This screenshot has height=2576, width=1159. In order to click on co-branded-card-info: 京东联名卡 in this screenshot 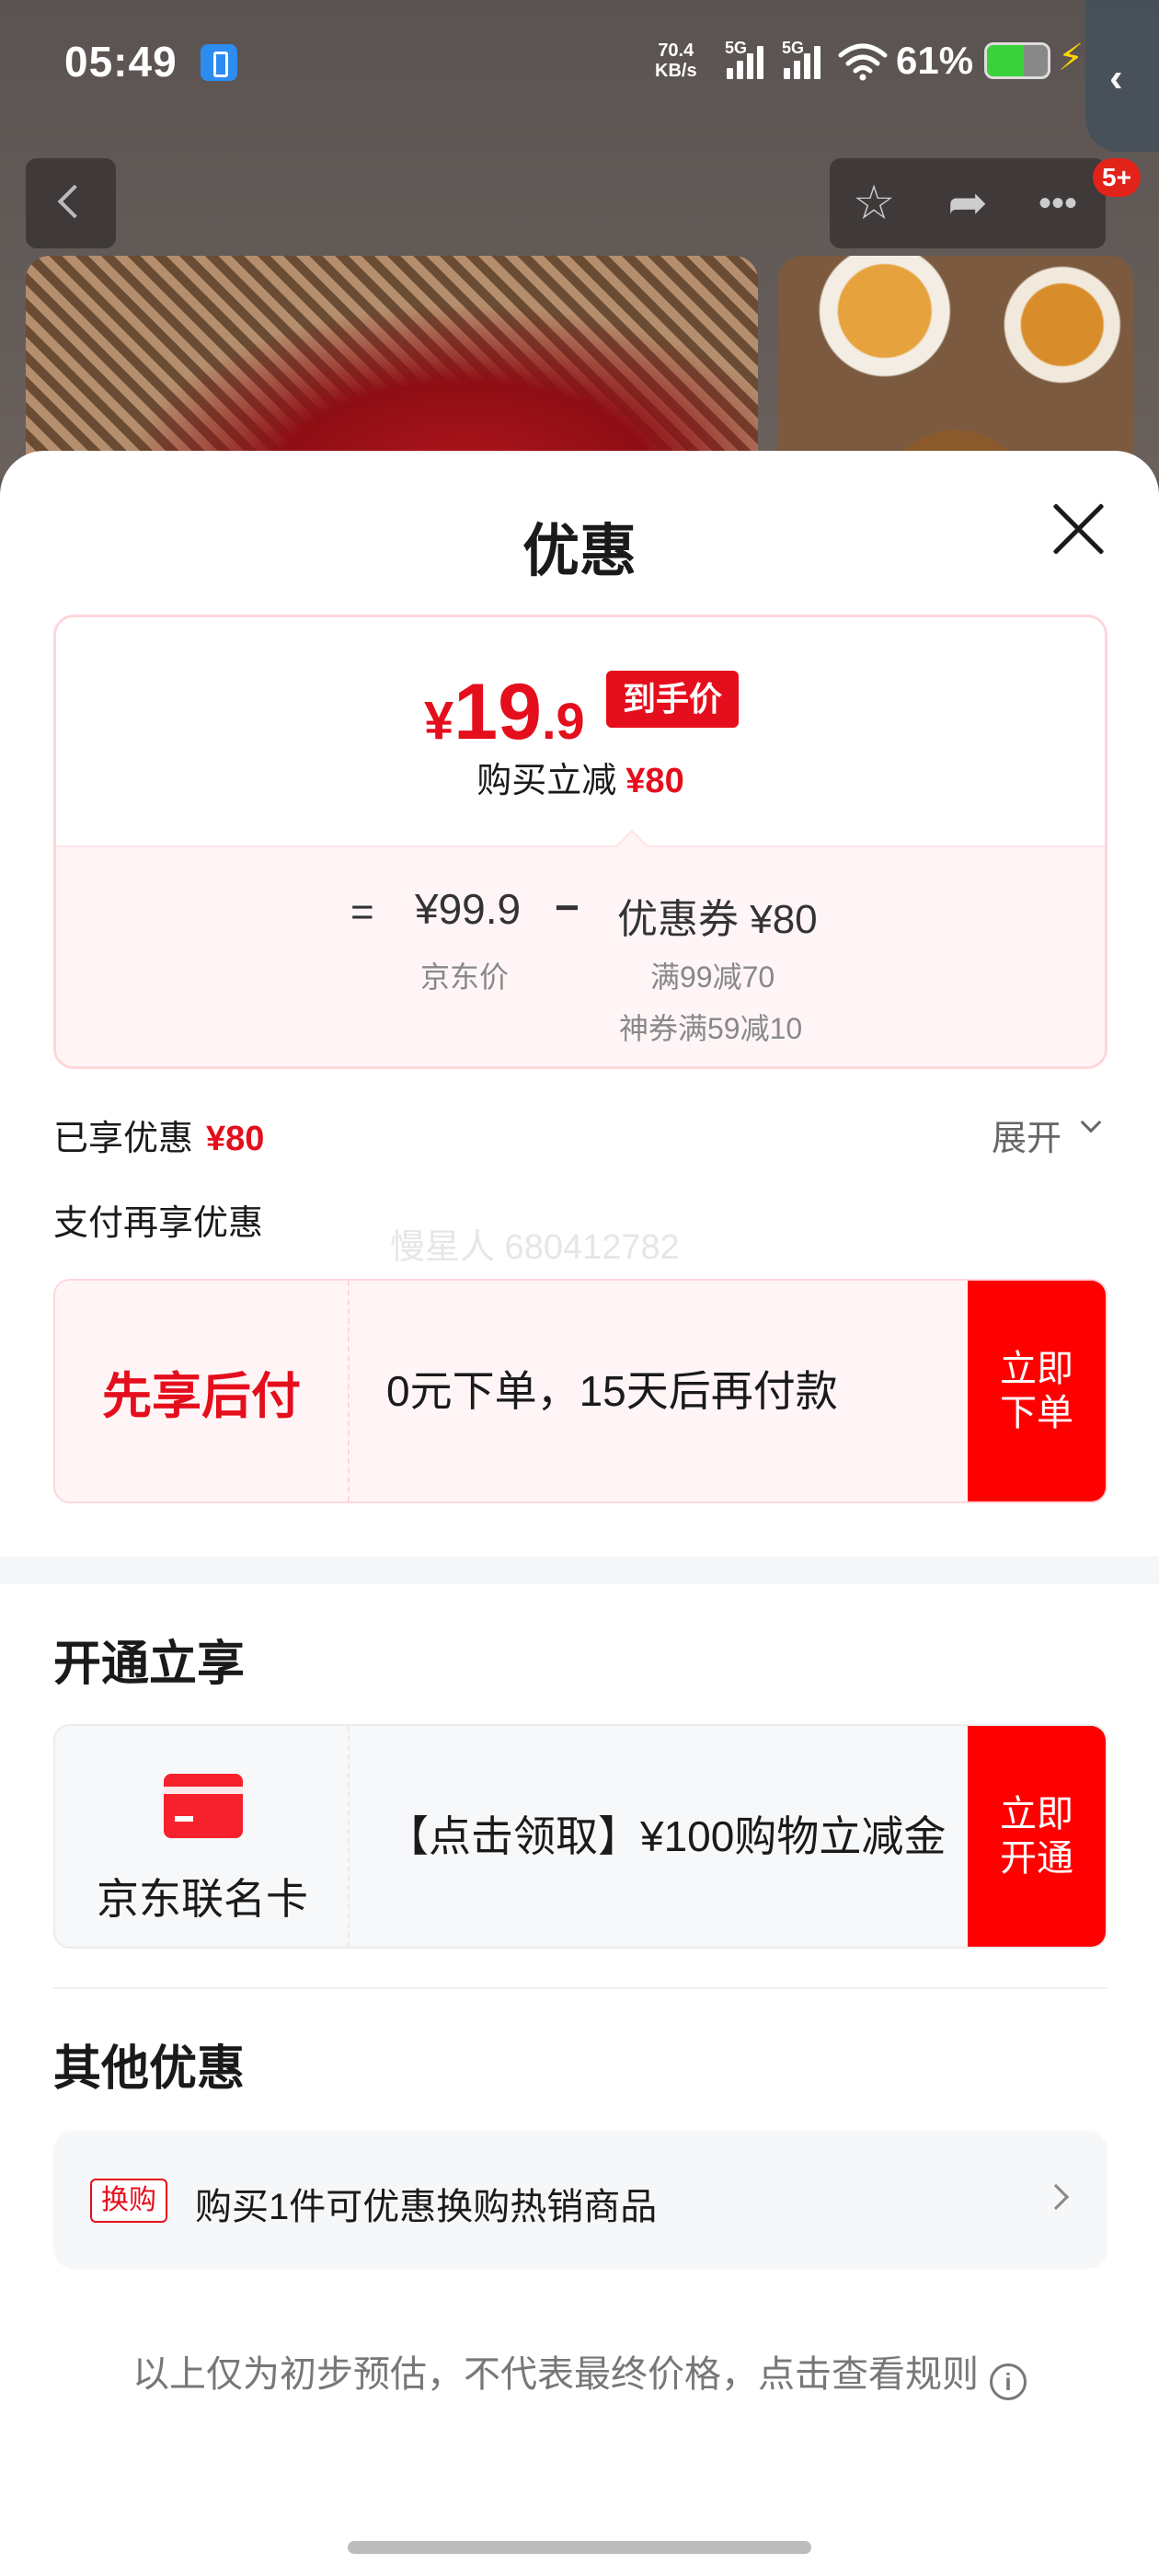, I will do `click(202, 1836)`.